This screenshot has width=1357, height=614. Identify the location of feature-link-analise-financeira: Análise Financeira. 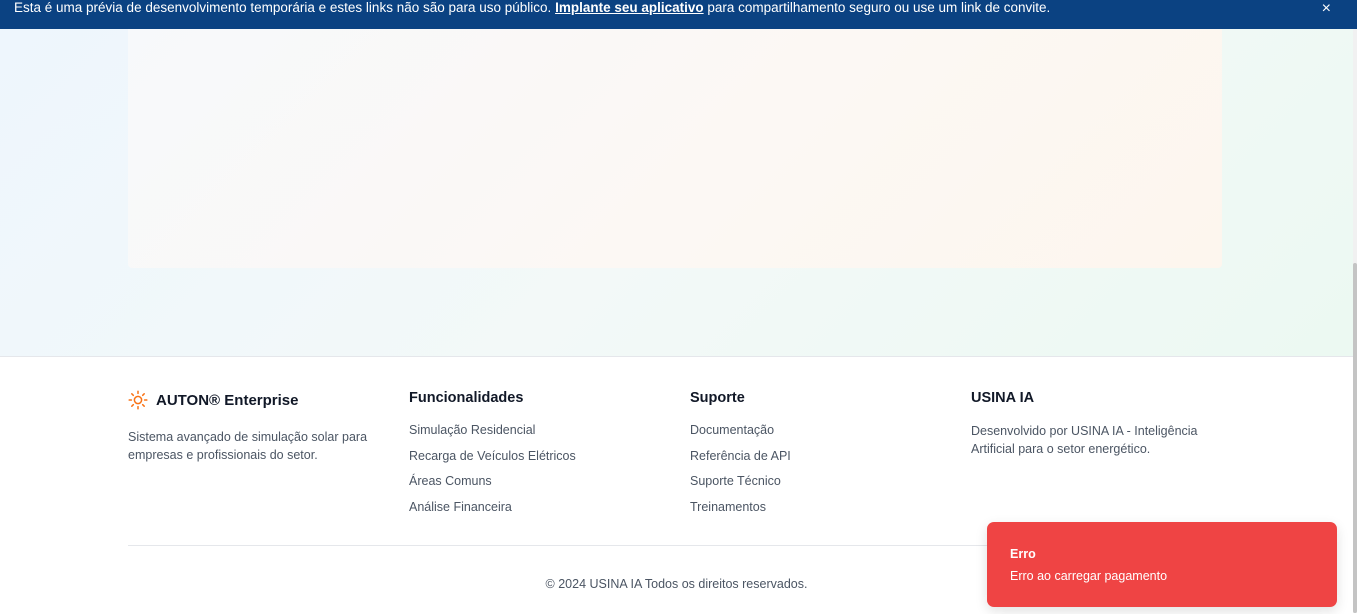
(492, 512).